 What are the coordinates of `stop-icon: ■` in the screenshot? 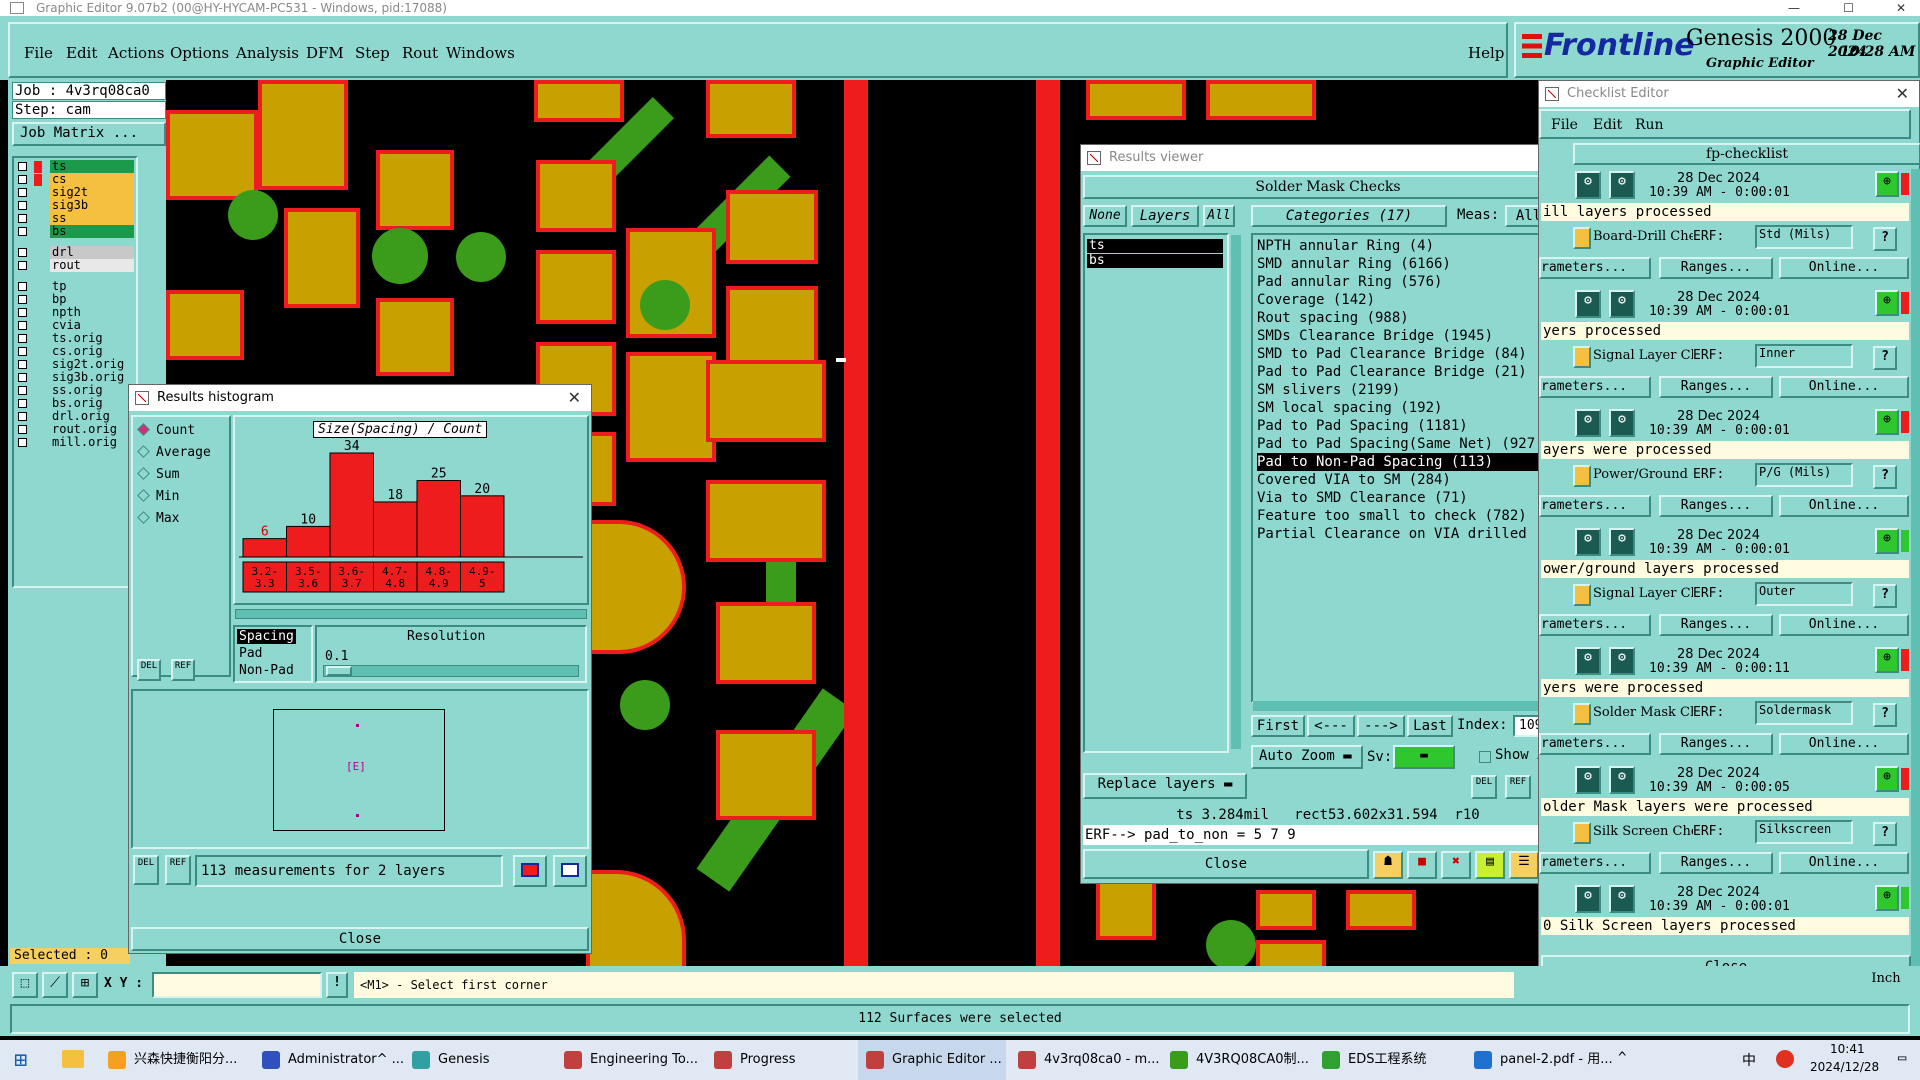 It's located at (1422, 865).